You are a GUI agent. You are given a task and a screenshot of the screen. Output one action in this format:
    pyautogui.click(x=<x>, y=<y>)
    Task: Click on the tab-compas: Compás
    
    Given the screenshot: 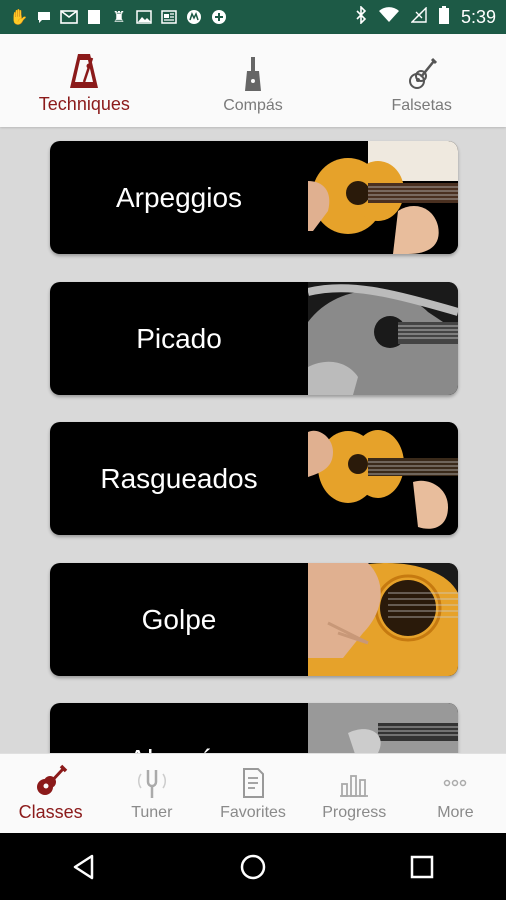 What is the action you would take?
    pyautogui.click(x=253, y=80)
    